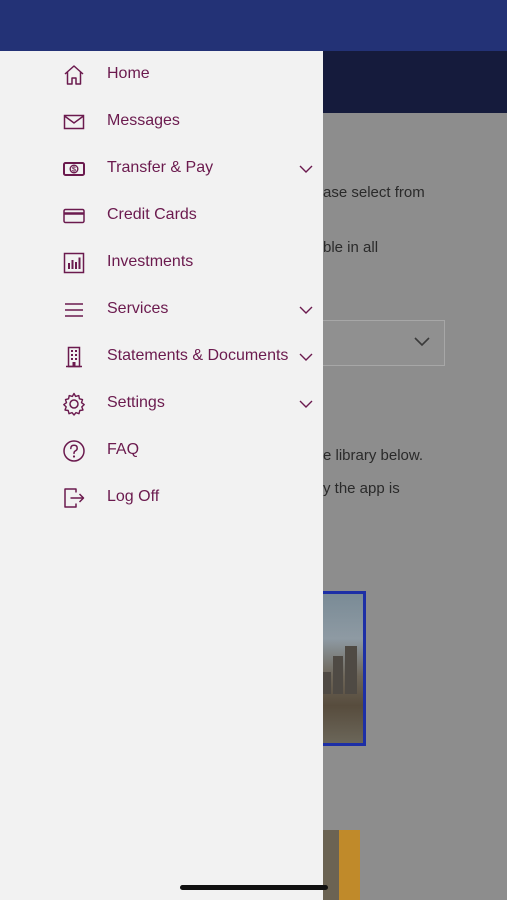 The image size is (507, 900). What do you see at coordinates (161, 450) in the screenshot?
I see `menu-item-faq: FAQ` at bounding box center [161, 450].